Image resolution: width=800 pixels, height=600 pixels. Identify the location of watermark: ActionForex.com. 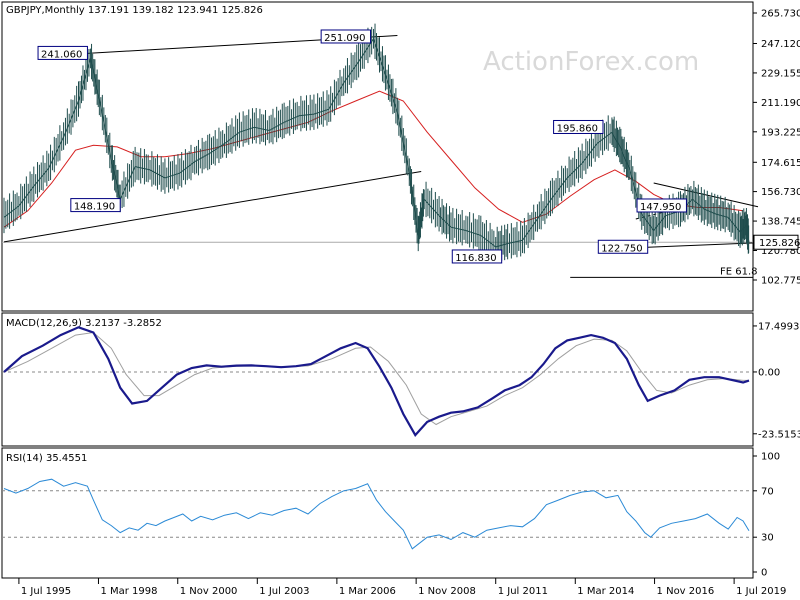
(591, 62).